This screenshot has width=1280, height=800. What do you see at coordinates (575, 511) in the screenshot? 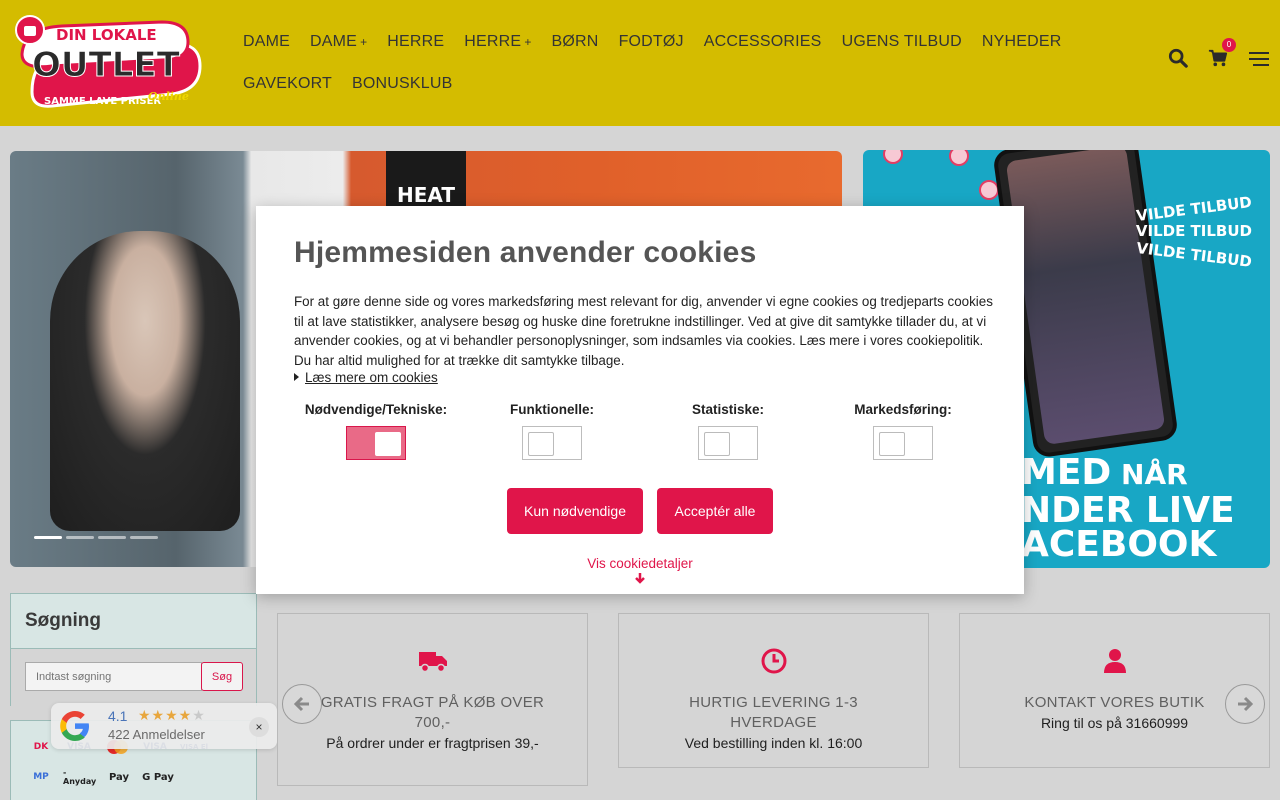
I see `only-necessary-button: Kun nødvendige` at bounding box center [575, 511].